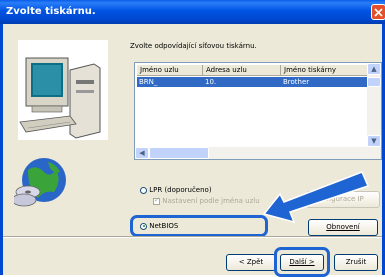 The width and height of the screenshot is (385, 277). I want to click on netbios-option: NetBIOS, so click(159, 226).